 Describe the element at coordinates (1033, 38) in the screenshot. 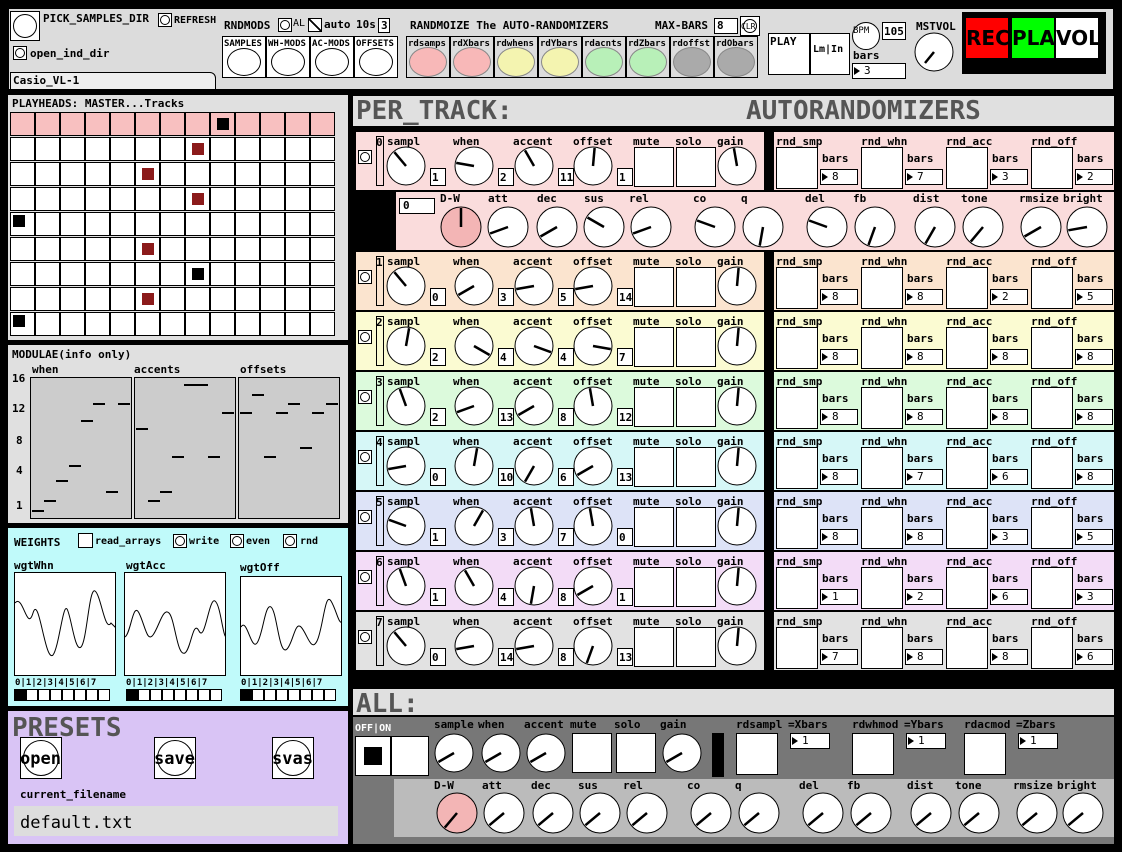

I see `pla-button: PLA` at that location.